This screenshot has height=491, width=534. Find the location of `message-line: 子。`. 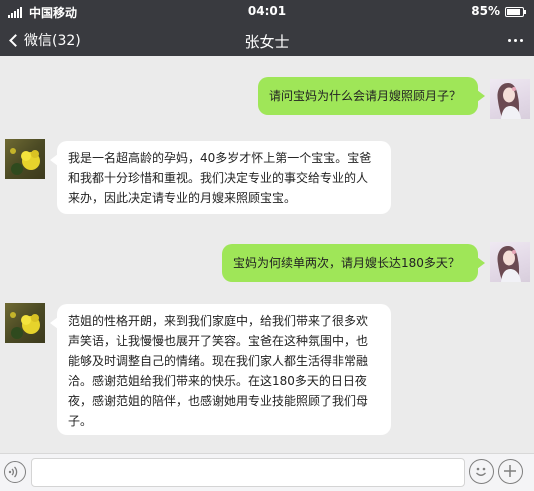

message-line: 子。 is located at coordinates (80, 421).